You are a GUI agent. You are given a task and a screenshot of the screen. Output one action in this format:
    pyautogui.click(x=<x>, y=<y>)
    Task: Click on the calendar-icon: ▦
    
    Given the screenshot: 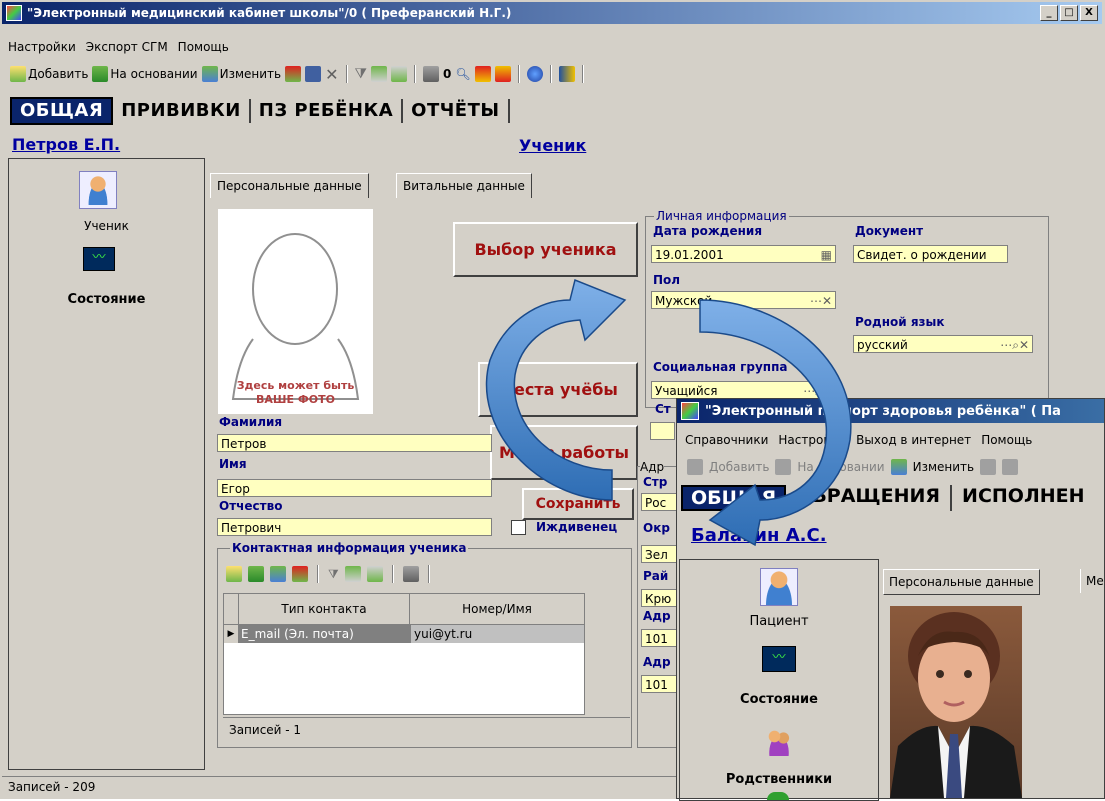 What is the action you would take?
    pyautogui.click(x=826, y=254)
    